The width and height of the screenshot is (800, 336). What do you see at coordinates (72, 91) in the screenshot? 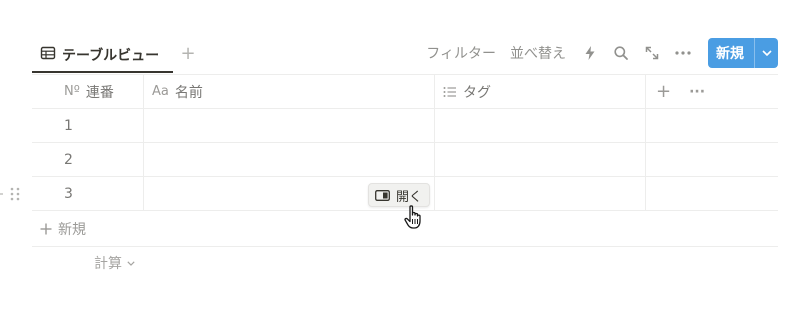
I see `number-icon: Nº` at bounding box center [72, 91].